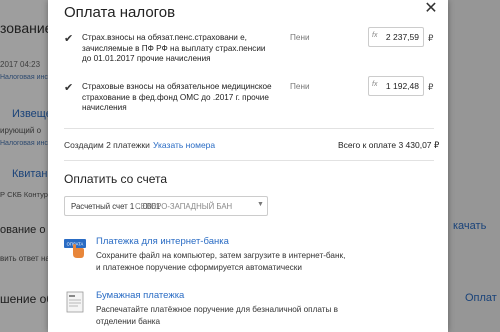  What do you see at coordinates (140, 295) in the screenshot?
I see `paper-payment-option-link: Бумажная платежка` at bounding box center [140, 295].